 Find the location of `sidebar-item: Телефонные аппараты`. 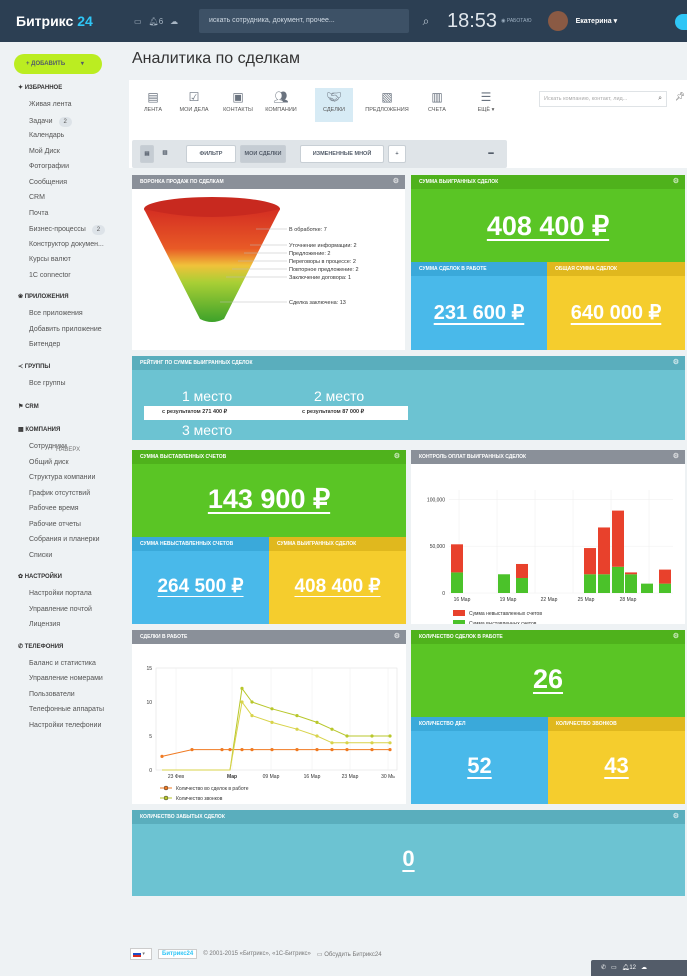

sidebar-item: Телефонные аппараты is located at coordinates (66, 709).